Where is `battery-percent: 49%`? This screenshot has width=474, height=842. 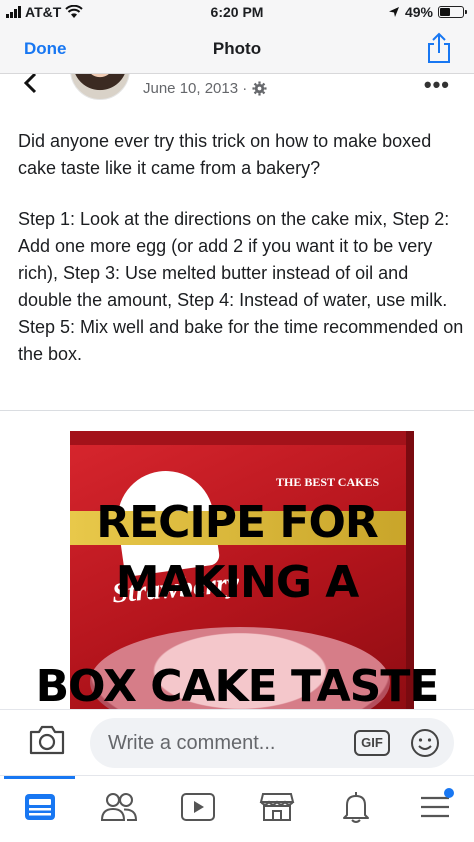 battery-percent: 49% is located at coordinates (418, 12).